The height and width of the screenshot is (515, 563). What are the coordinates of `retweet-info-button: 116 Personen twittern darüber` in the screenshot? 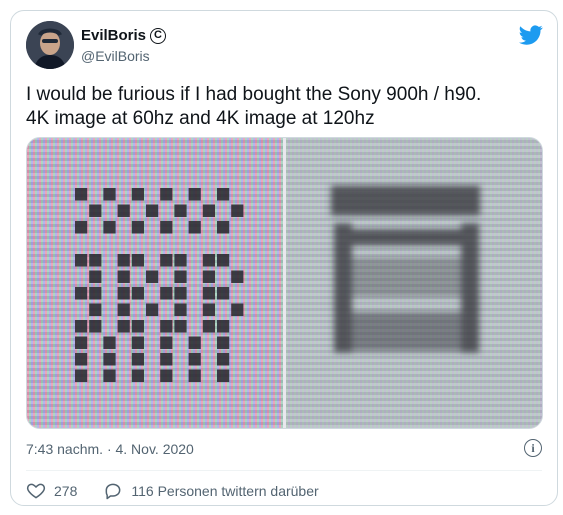 It's located at (211, 491).